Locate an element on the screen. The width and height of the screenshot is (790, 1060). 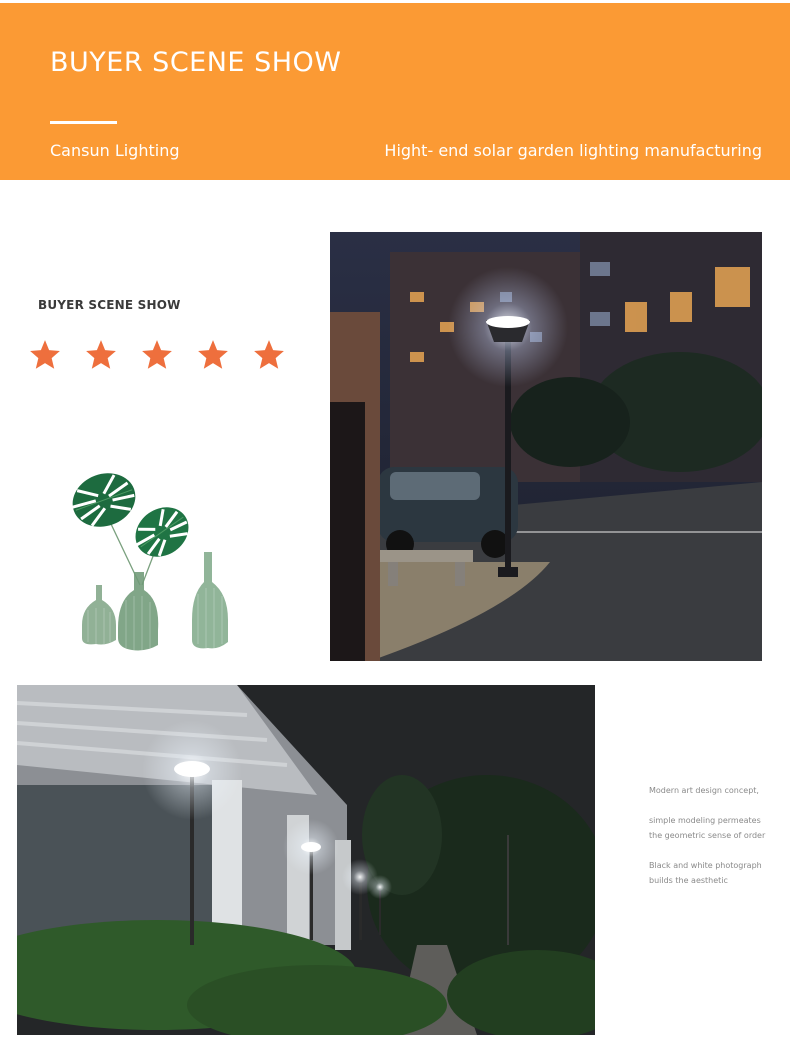
description-line-1: Modern art design concept, is located at coordinates (704, 790).